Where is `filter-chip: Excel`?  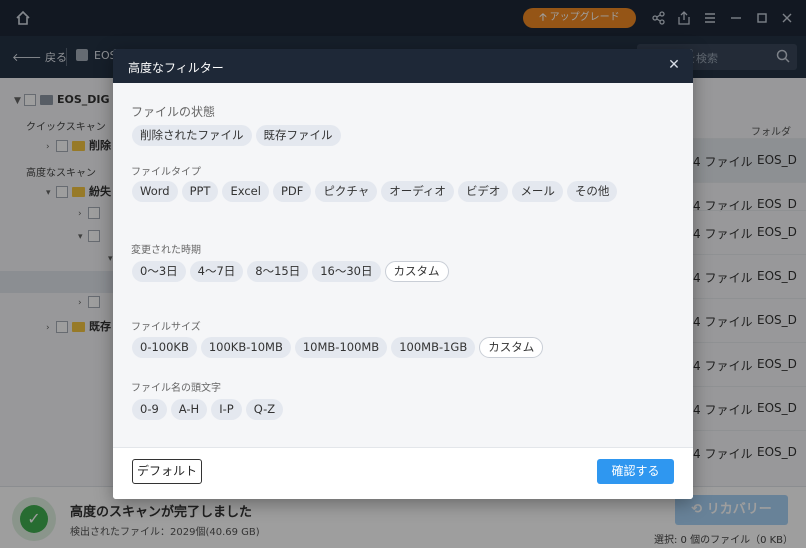
filter-chip: Excel is located at coordinates (245, 191).